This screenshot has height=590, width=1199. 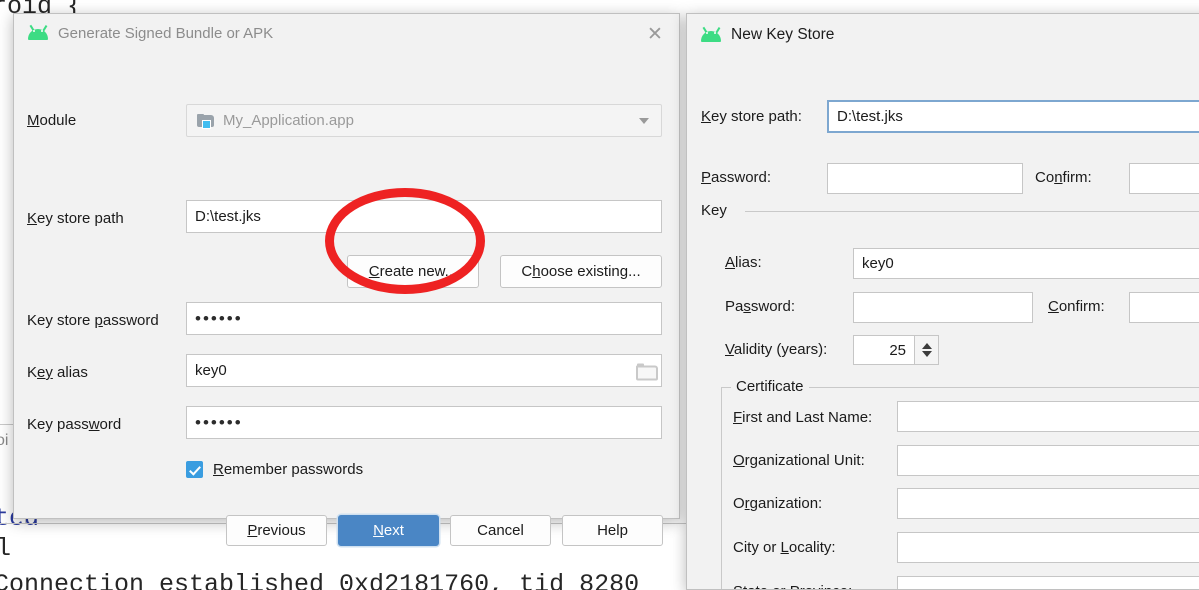 I want to click on key-store-path-input: D:\test.jks, so click(x=424, y=216).